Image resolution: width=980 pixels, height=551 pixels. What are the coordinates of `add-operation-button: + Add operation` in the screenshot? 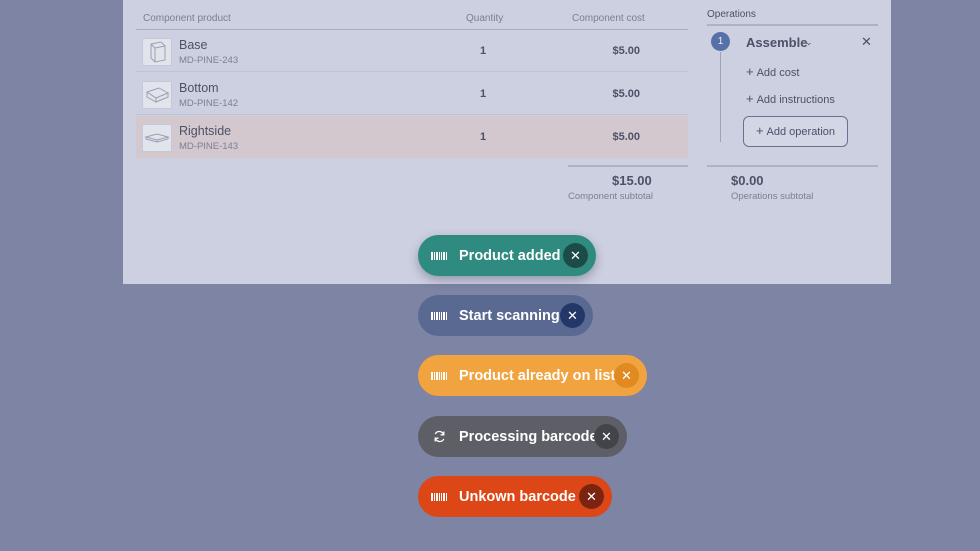 It's located at (795, 131).